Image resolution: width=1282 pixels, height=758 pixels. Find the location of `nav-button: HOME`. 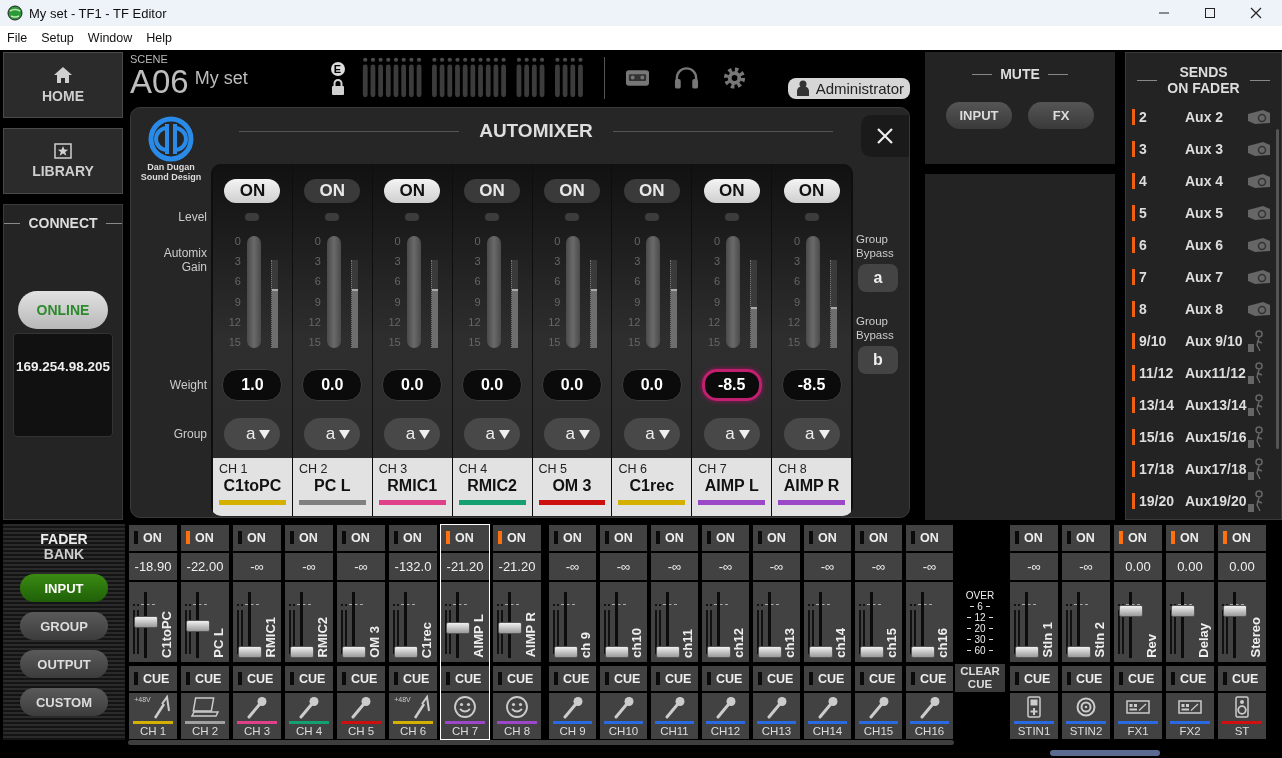

nav-button: HOME is located at coordinates (63, 85).